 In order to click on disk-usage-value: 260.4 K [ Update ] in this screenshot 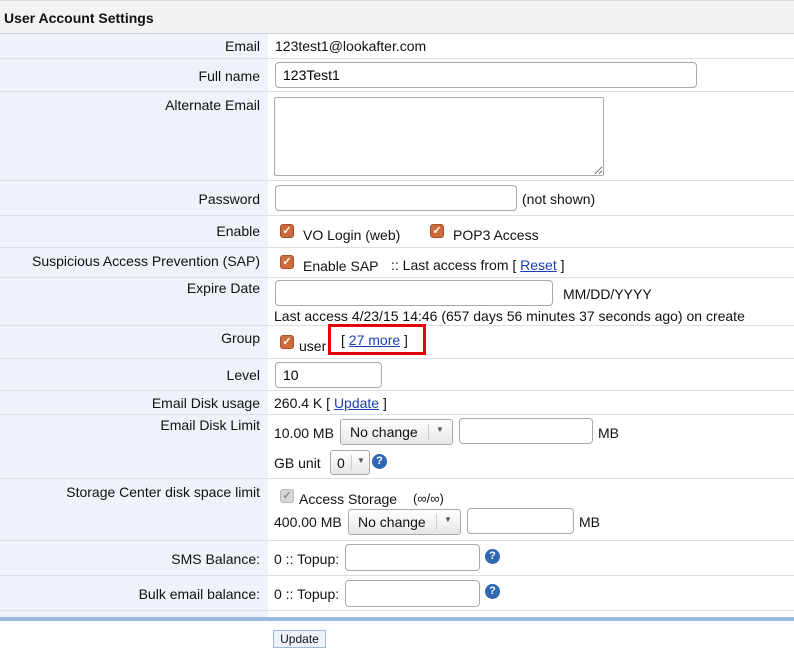, I will do `click(330, 403)`.